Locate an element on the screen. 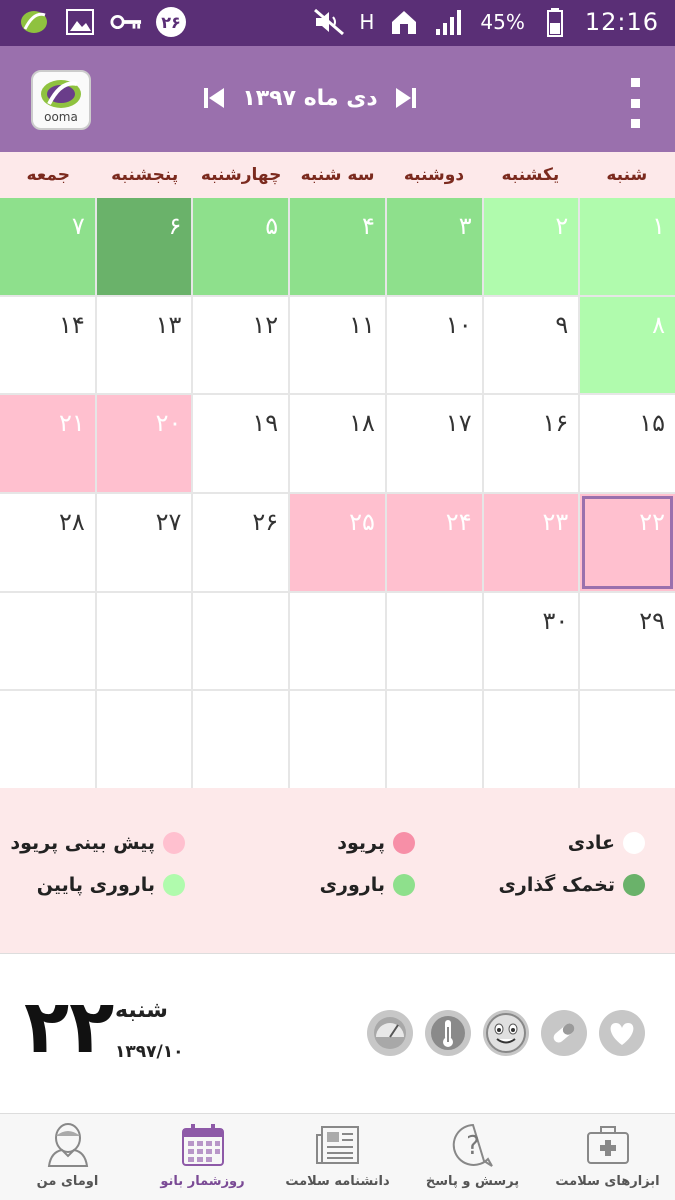  legend-predicted-period: پیش بینی پریود is located at coordinates (97, 843).